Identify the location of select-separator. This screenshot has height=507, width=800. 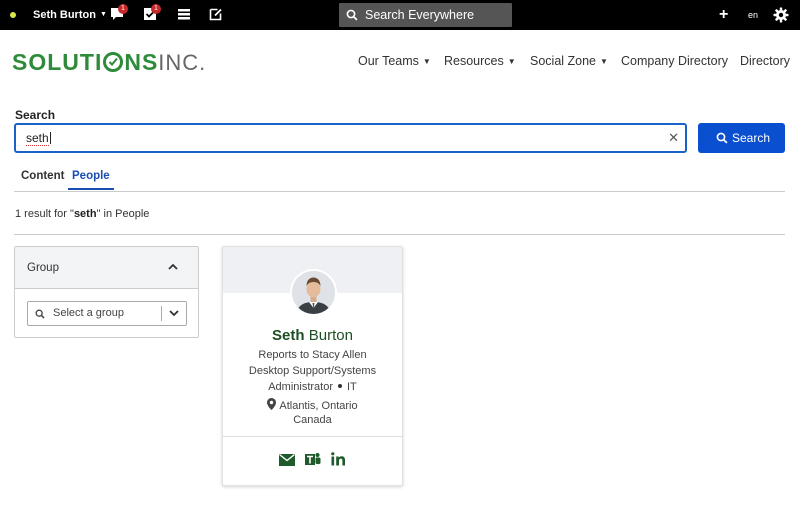
(161, 313).